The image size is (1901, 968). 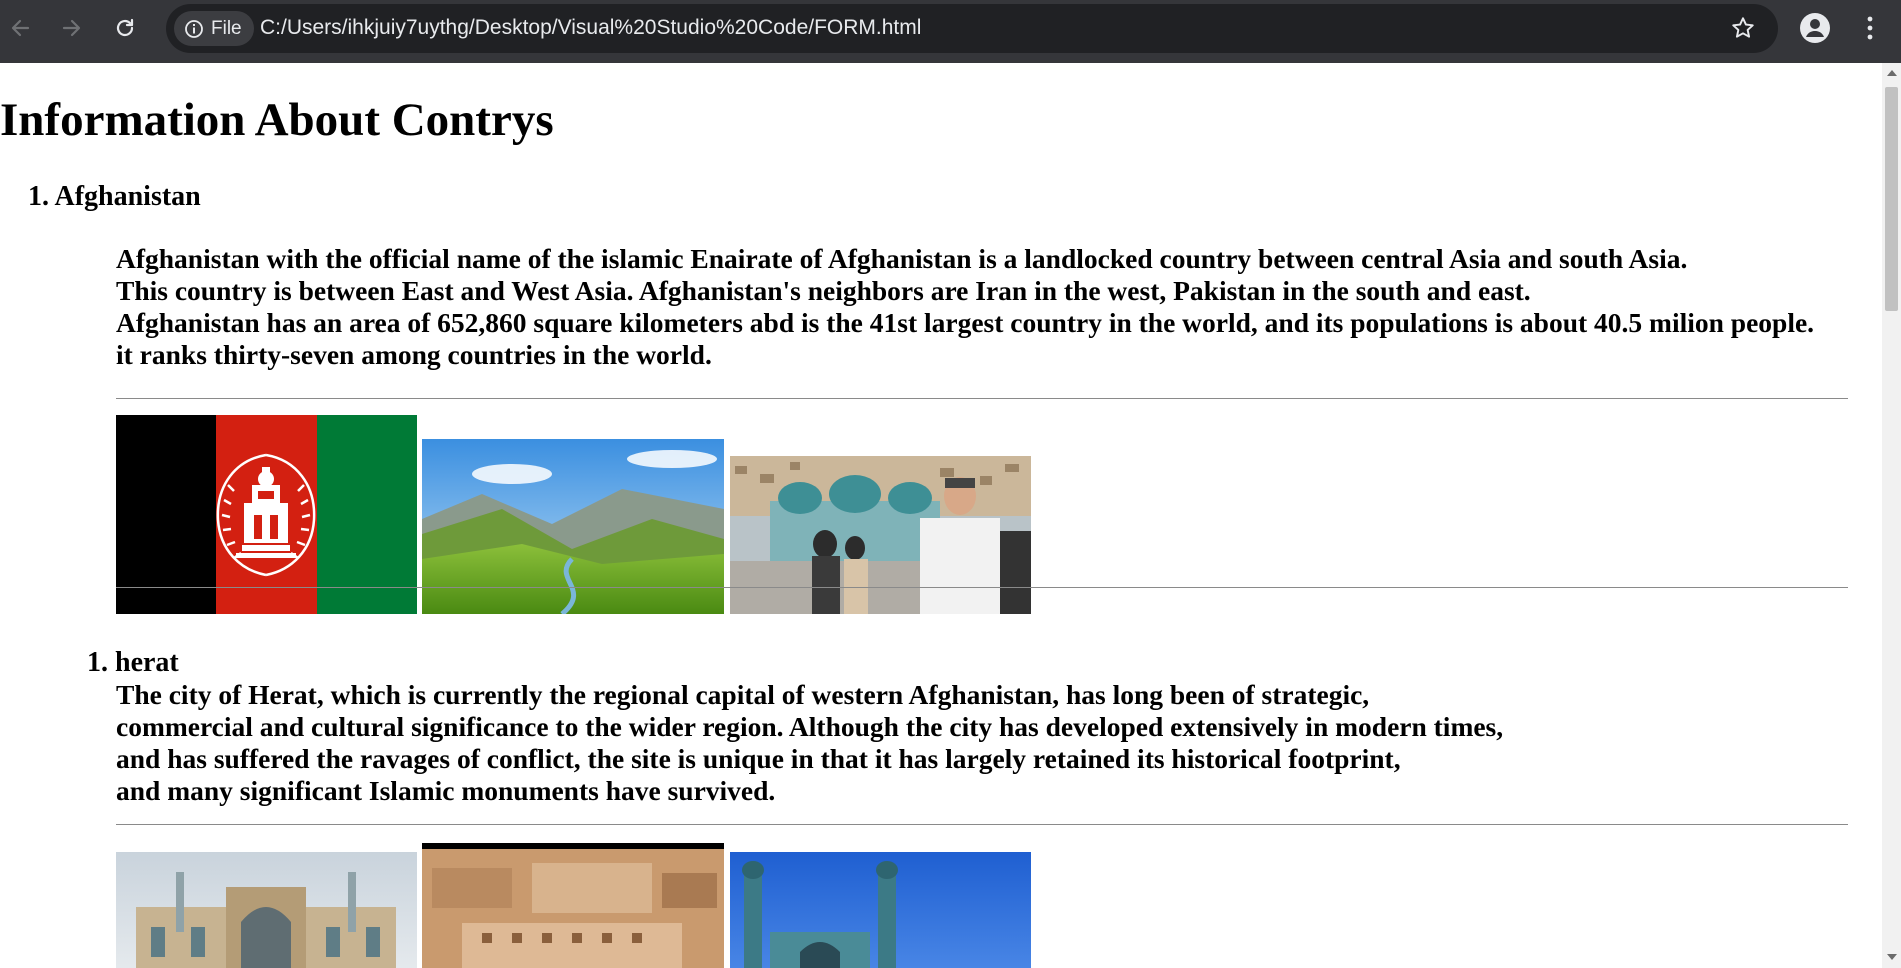 What do you see at coordinates (880, 535) in the screenshot?
I see `blue-mosque-visitors` at bounding box center [880, 535].